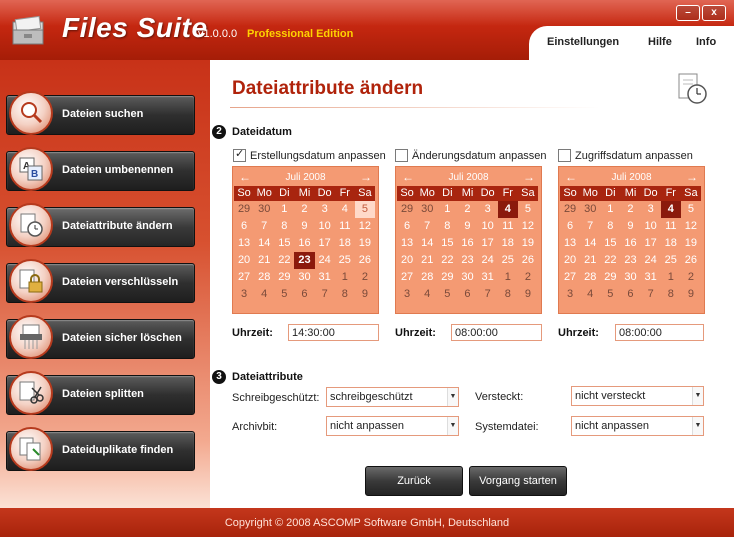  What do you see at coordinates (264, 260) in the screenshot?
I see `calendar-day: 21` at bounding box center [264, 260].